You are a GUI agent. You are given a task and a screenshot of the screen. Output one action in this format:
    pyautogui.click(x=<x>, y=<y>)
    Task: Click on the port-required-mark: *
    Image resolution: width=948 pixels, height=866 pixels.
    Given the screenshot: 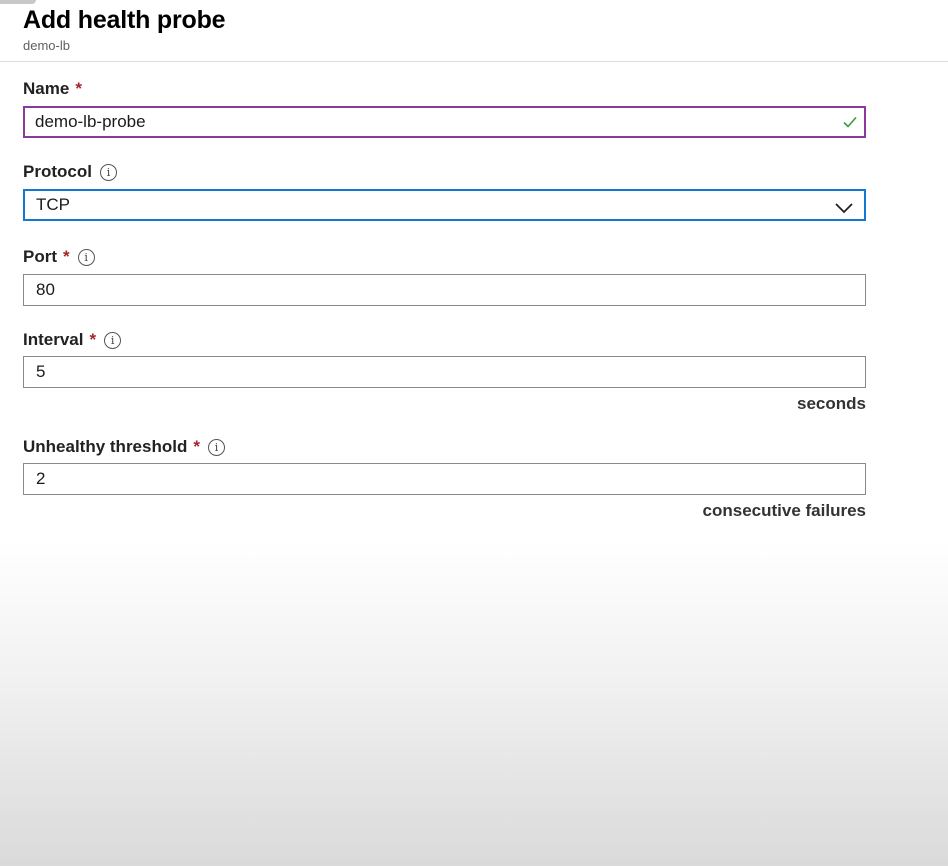 What is the action you would take?
    pyautogui.click(x=66, y=256)
    